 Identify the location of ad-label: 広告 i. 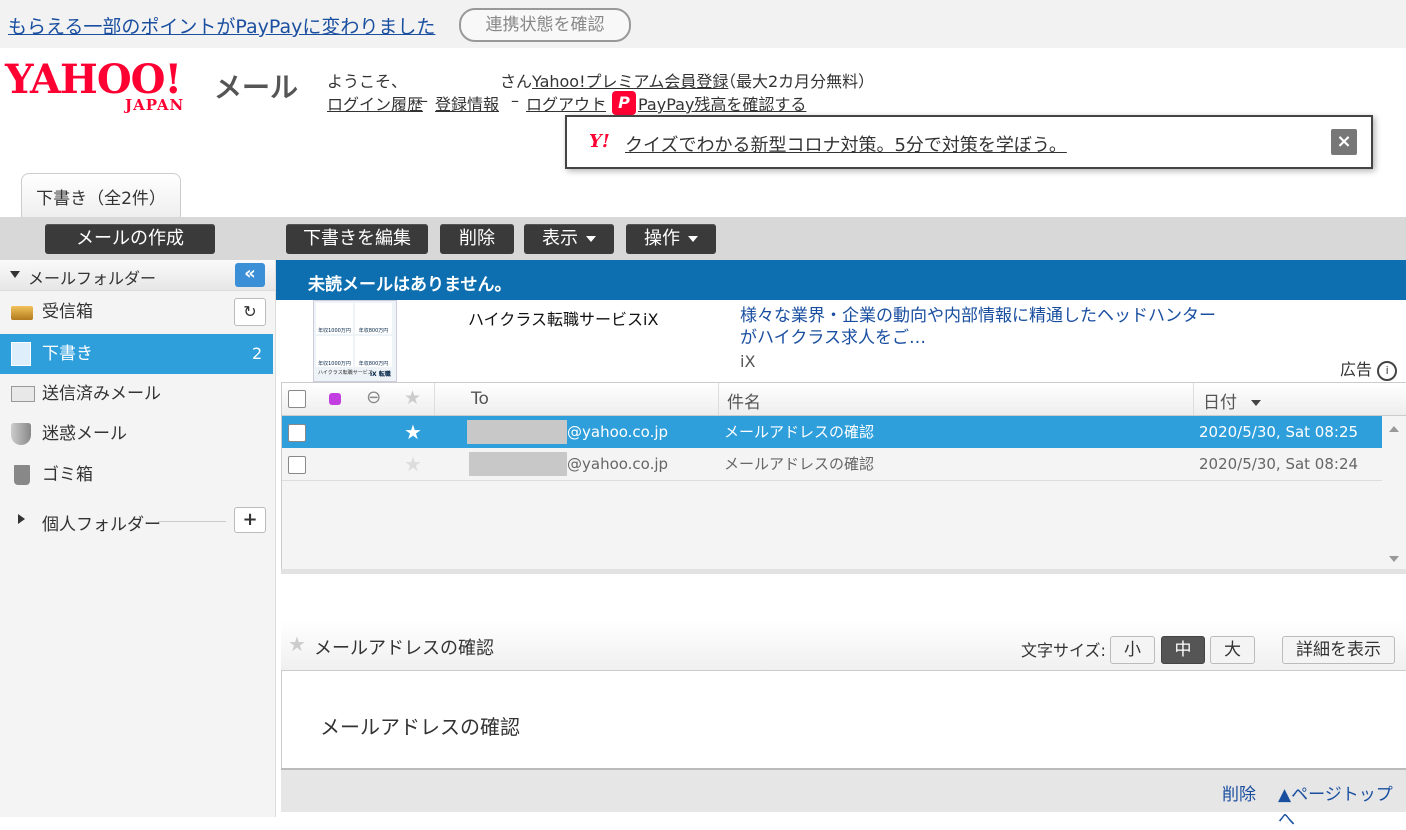
(1369, 368).